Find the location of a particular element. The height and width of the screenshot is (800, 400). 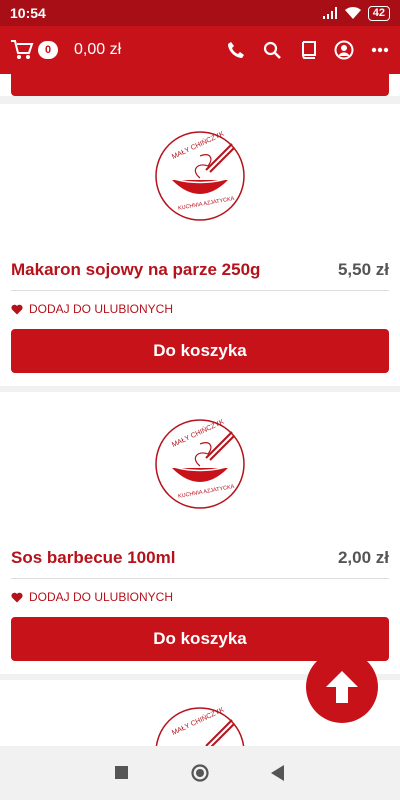

system-nav-bar is located at coordinates (200, 773).